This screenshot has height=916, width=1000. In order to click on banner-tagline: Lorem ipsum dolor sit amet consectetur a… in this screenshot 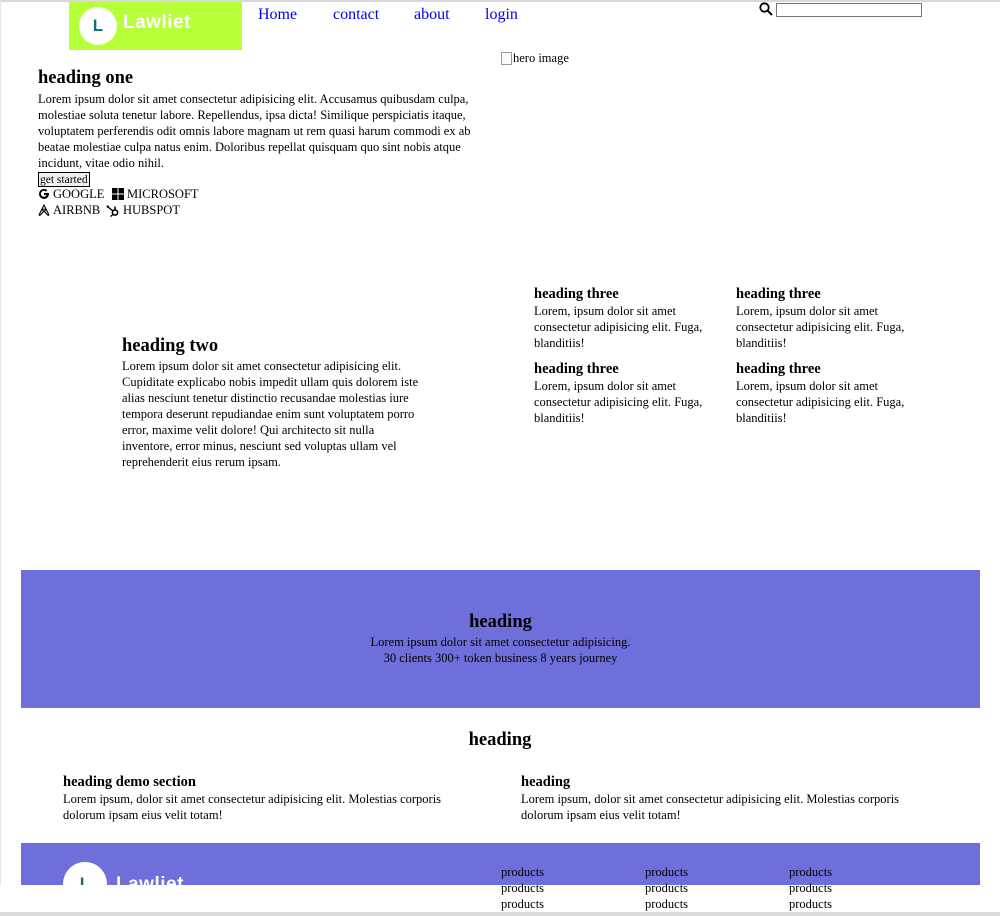, I will do `click(500, 642)`.